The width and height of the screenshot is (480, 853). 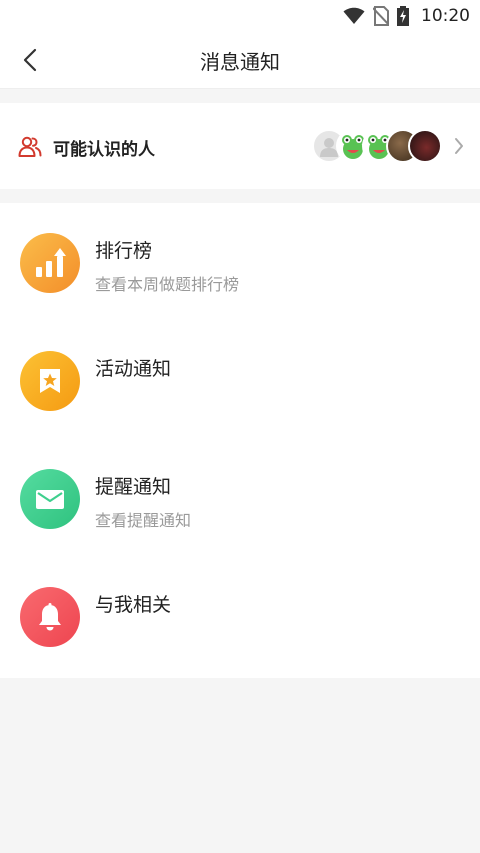 What do you see at coordinates (133, 605) in the screenshot?
I see `item-title: 与我相关` at bounding box center [133, 605].